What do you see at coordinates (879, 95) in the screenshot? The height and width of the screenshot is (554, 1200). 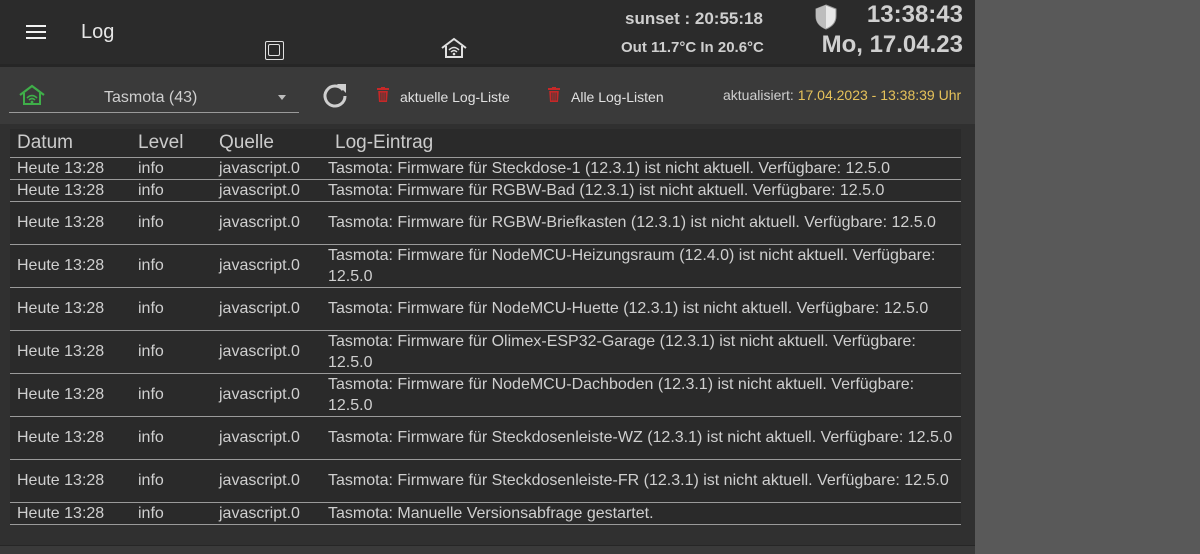 I see `last-updated-value: 17.04.2023 - 13:38:39 Uhr` at bounding box center [879, 95].